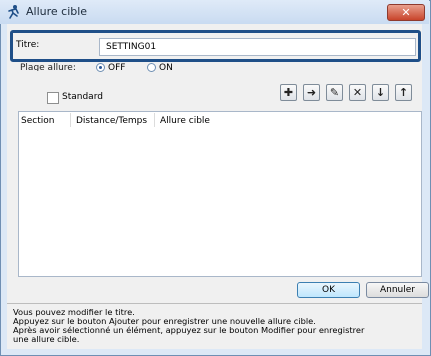  What do you see at coordinates (37, 121) in the screenshot?
I see `column-section: Section` at bounding box center [37, 121].